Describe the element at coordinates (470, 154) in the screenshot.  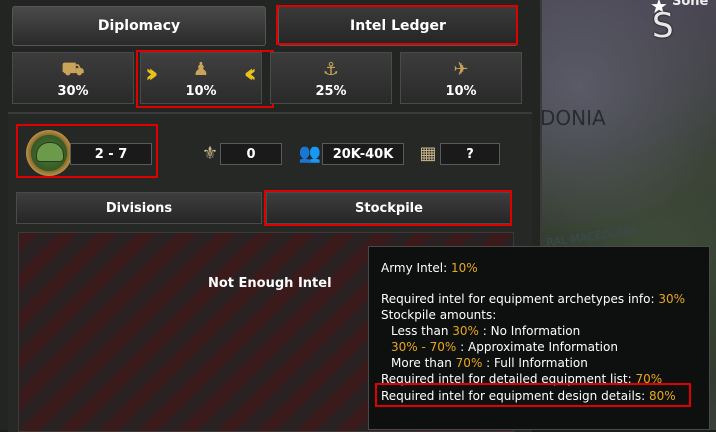
I see `equipment-value: ?` at that location.